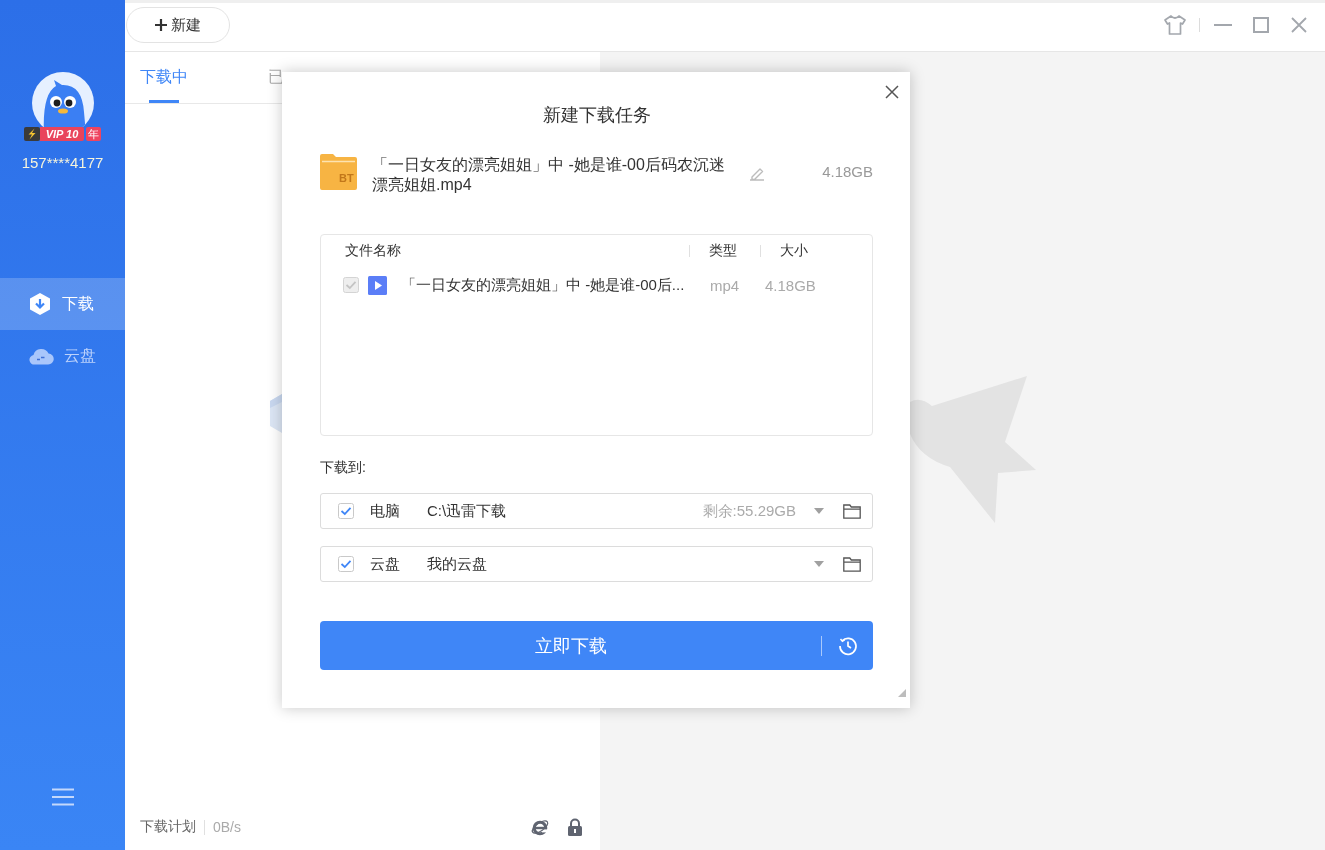  Describe the element at coordinates (385, 511) in the screenshot. I see `destination-label: 电脑` at that location.